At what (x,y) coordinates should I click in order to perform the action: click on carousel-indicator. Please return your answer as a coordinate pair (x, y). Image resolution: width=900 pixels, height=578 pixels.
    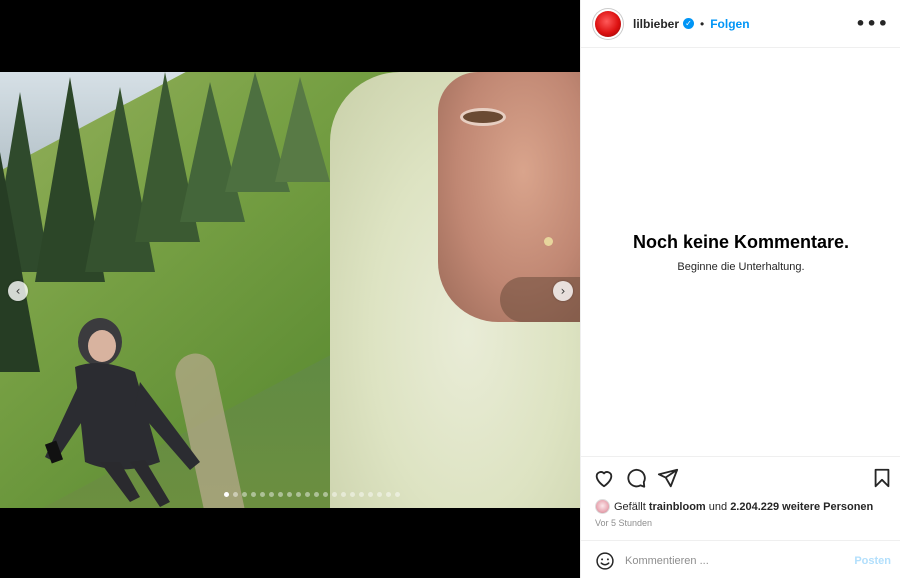
    Looking at the image, I should click on (312, 494).